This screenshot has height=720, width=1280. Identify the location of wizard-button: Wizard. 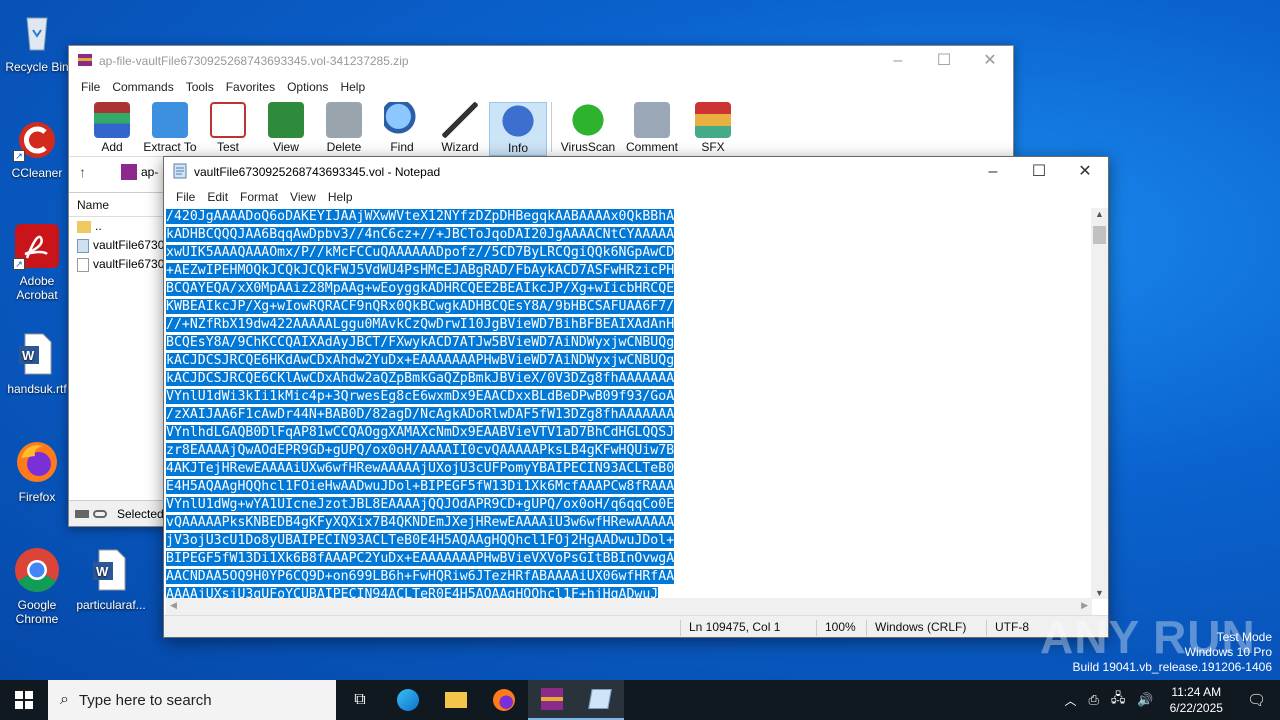
(460, 128).